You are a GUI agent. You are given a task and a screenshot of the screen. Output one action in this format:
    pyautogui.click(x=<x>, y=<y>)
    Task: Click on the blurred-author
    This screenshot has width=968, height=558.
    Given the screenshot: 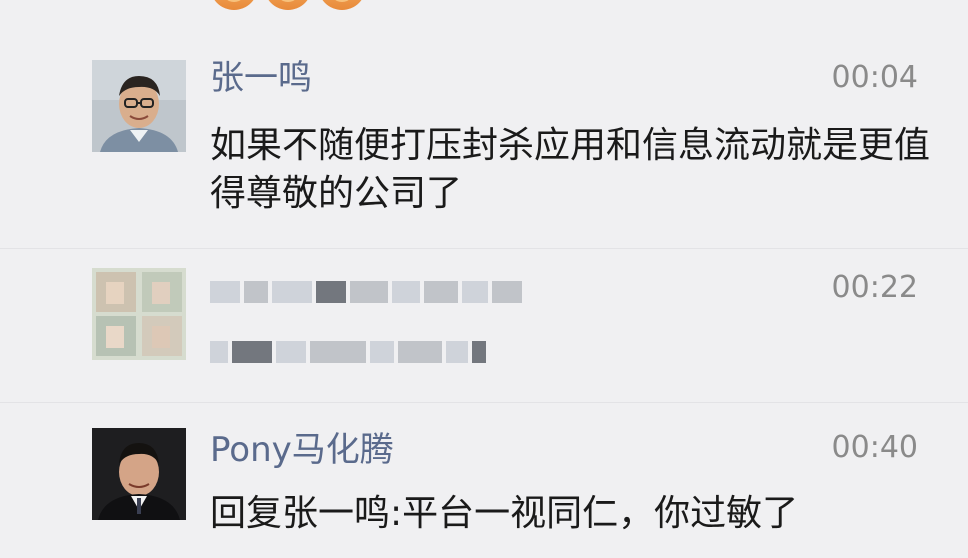 What is the action you would take?
    pyautogui.click(x=366, y=292)
    